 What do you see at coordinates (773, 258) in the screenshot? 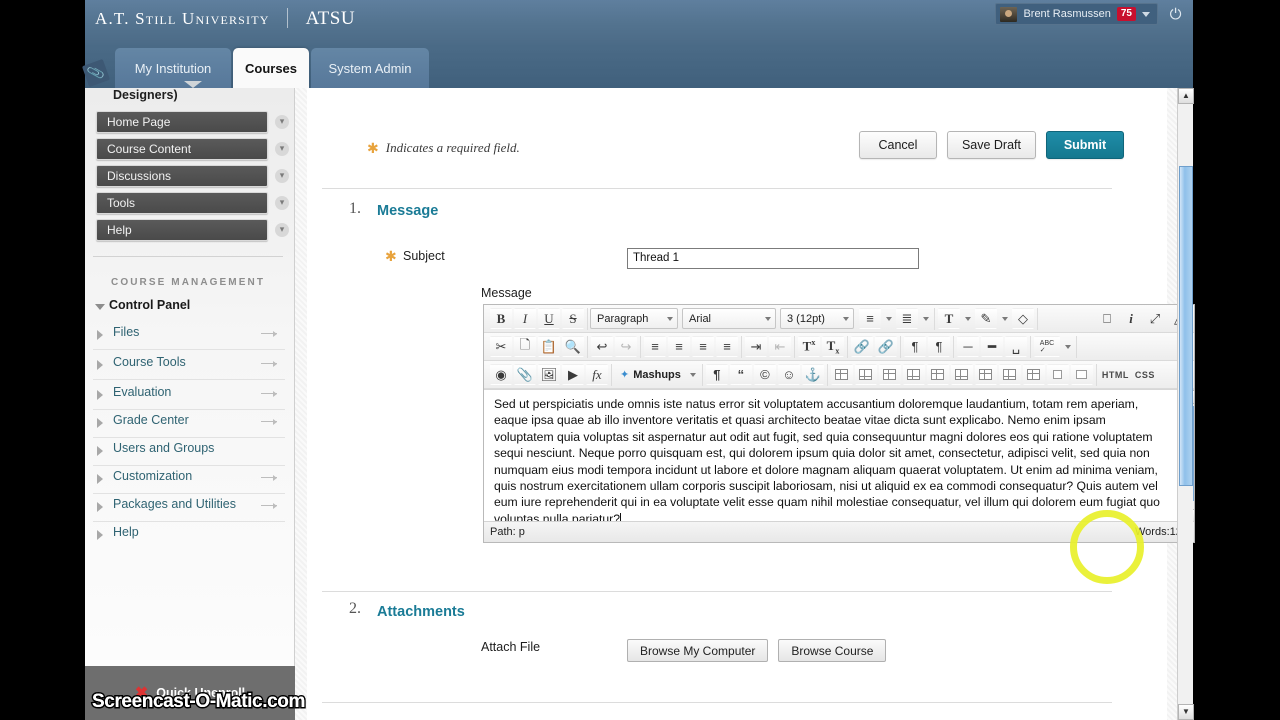
I see `subject-input: Thread 1` at bounding box center [773, 258].